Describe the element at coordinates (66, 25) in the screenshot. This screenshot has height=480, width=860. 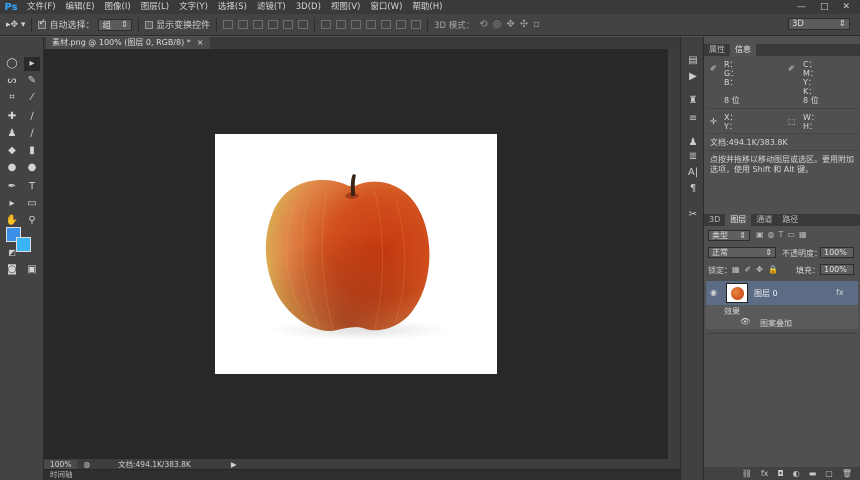
I see `auto-select-toggle: 自动选择：` at that location.